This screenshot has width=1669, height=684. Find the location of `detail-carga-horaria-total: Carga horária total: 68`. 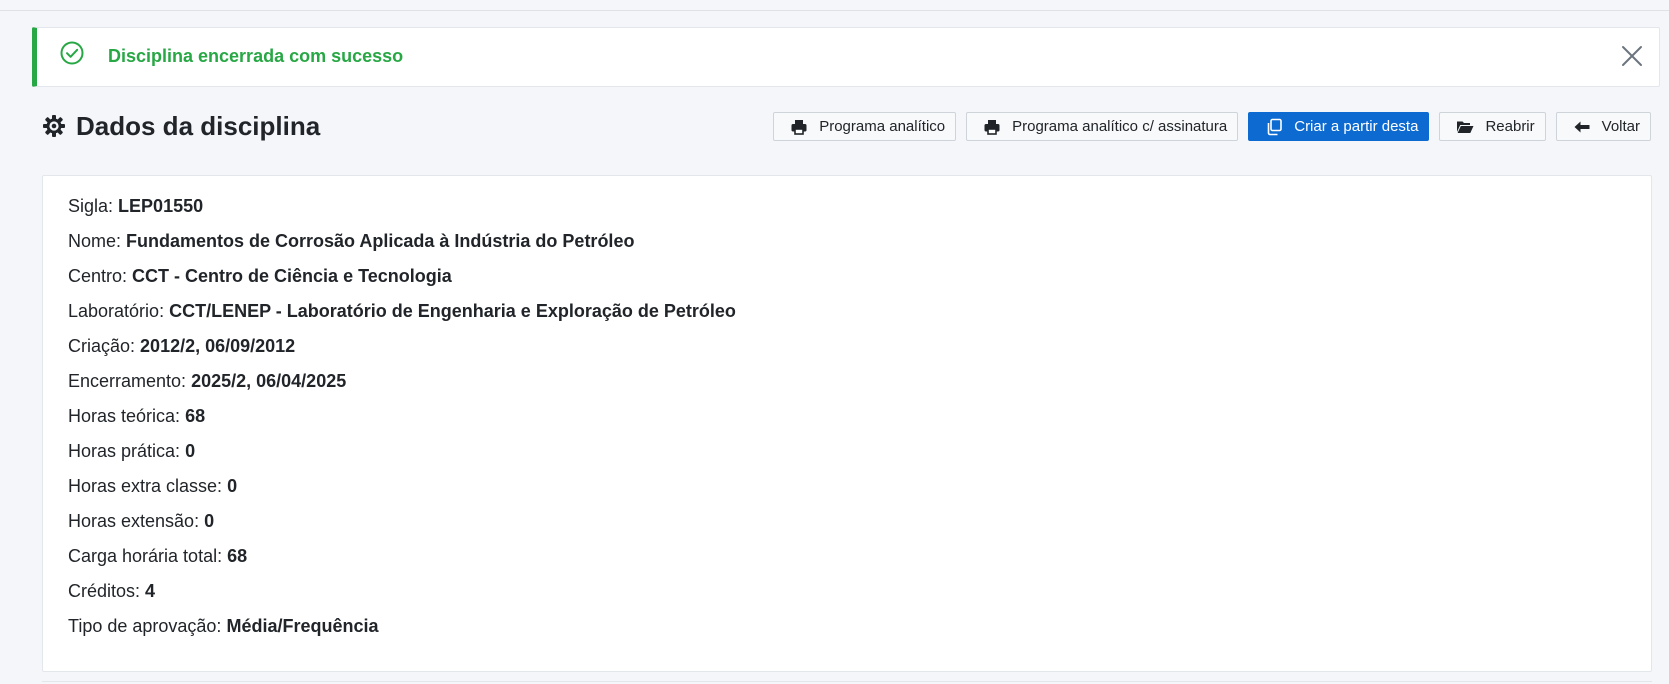

detail-carga-horaria-total: Carga horária total: 68 is located at coordinates (402, 563).